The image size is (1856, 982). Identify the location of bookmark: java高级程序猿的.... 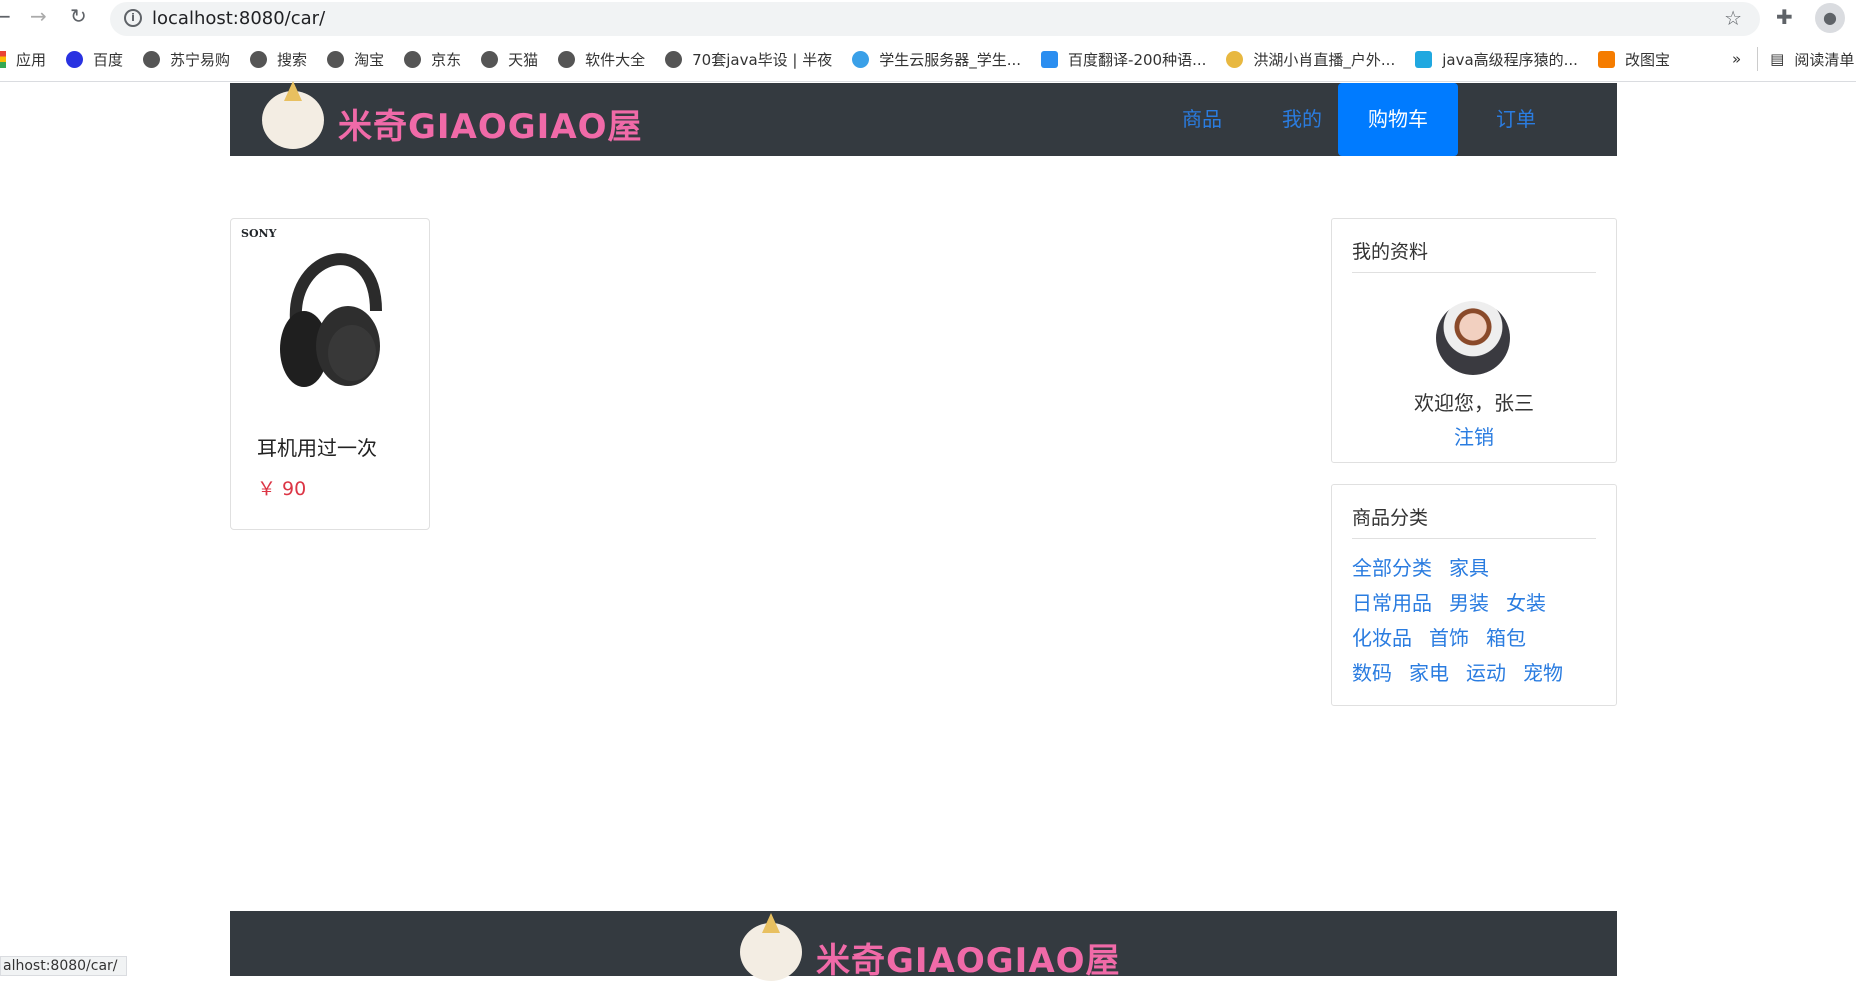
(1496, 59).